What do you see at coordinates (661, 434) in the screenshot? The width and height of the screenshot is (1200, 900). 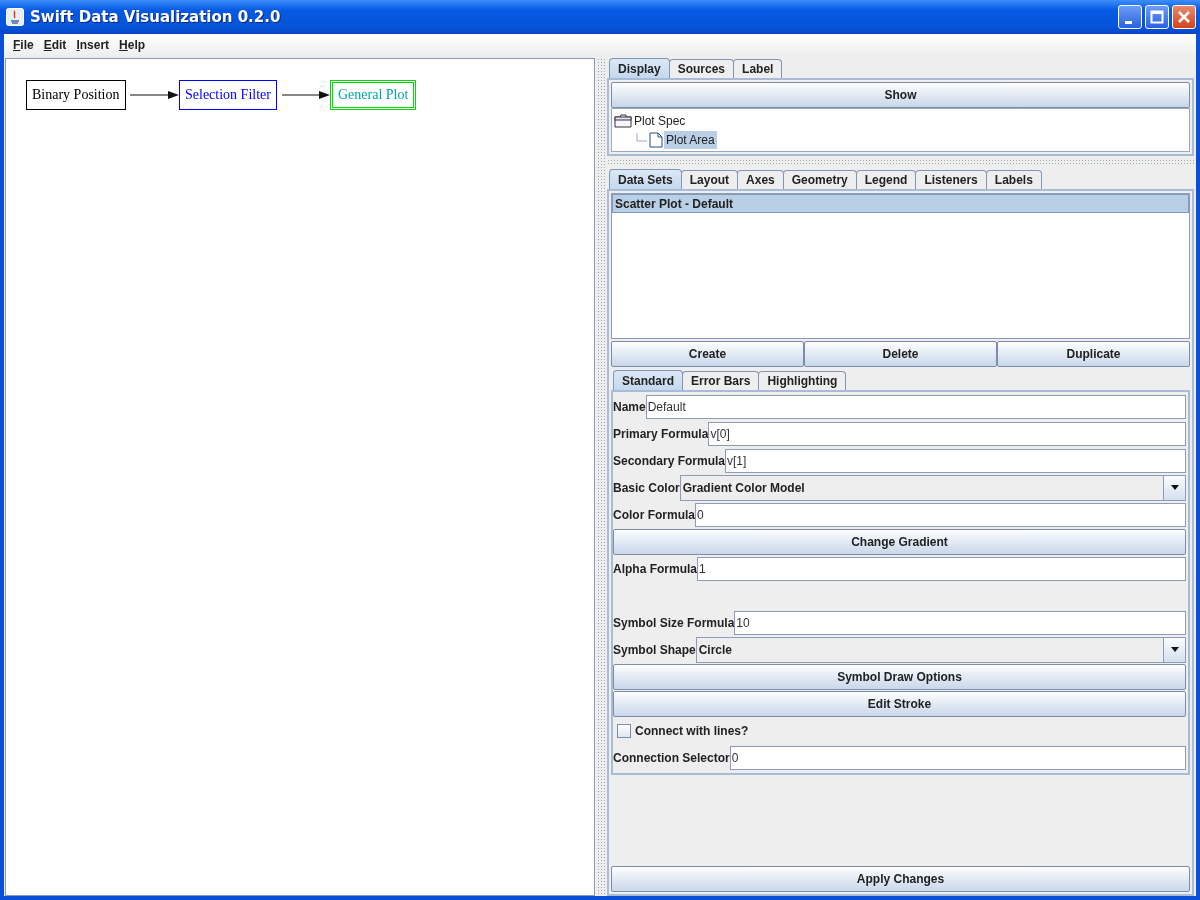 I see `field-label: Primary Formula` at bounding box center [661, 434].